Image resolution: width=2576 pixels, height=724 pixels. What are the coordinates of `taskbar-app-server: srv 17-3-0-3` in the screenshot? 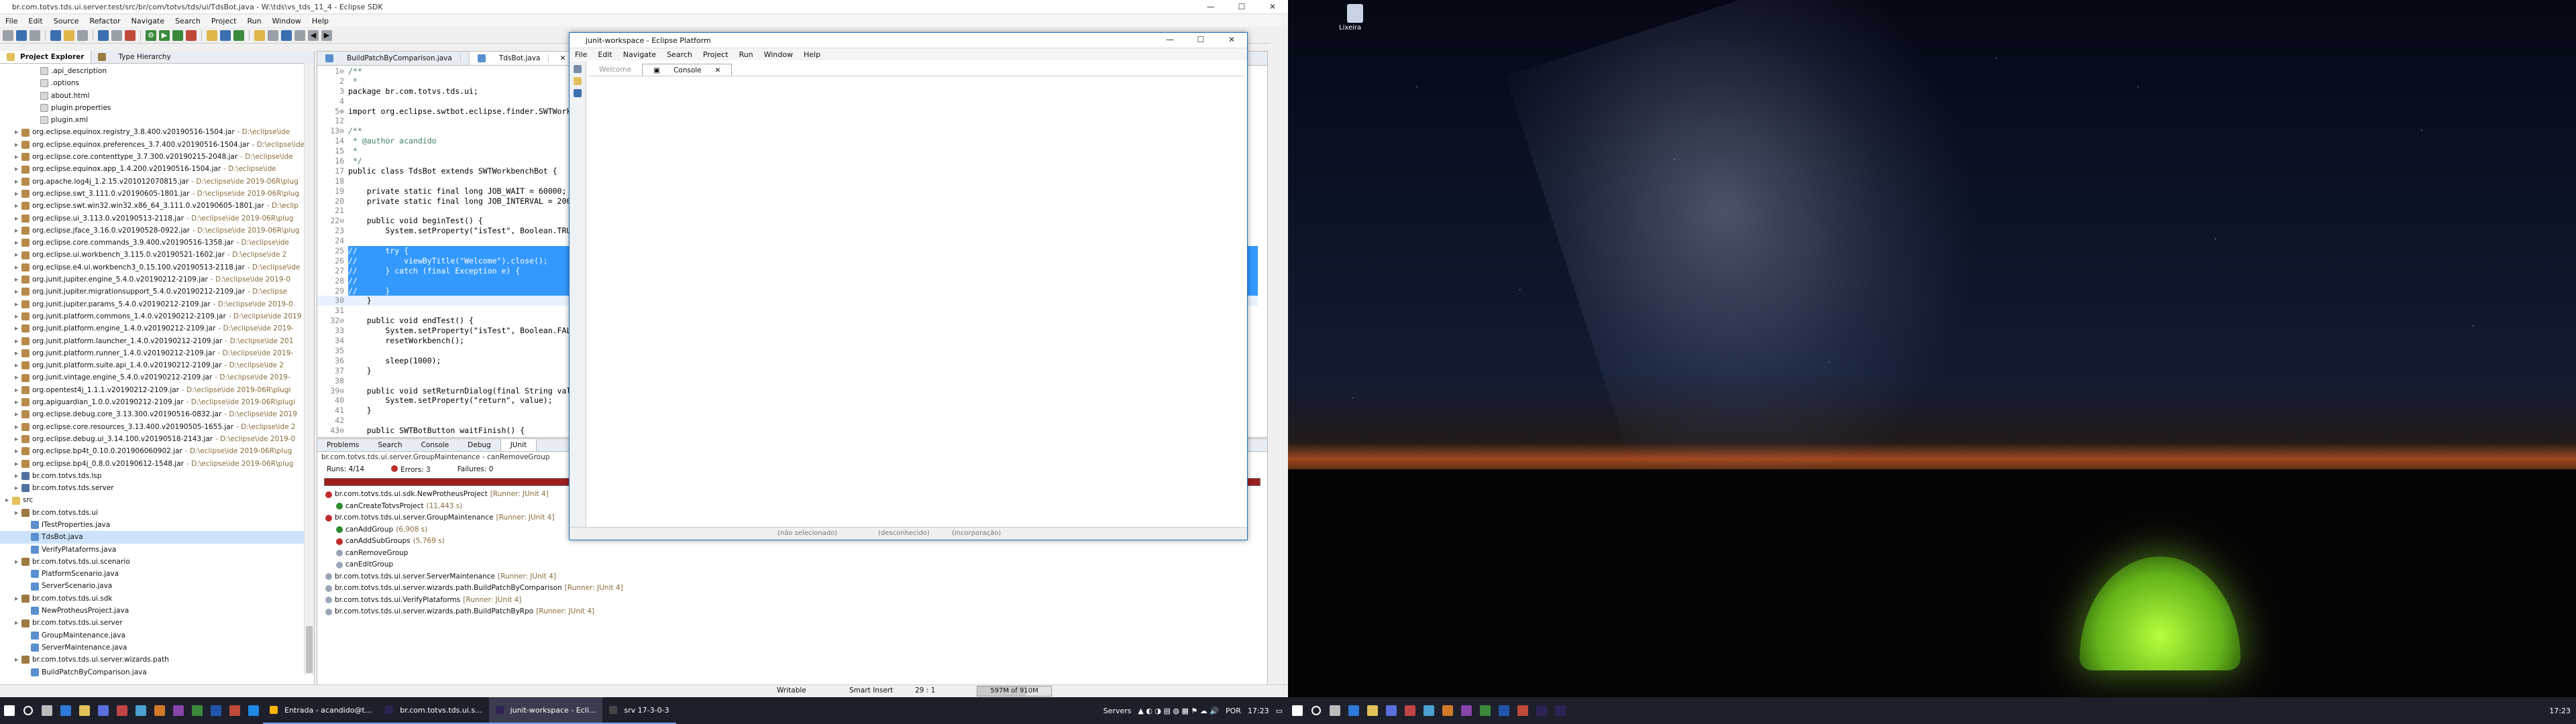 It's located at (639, 710).